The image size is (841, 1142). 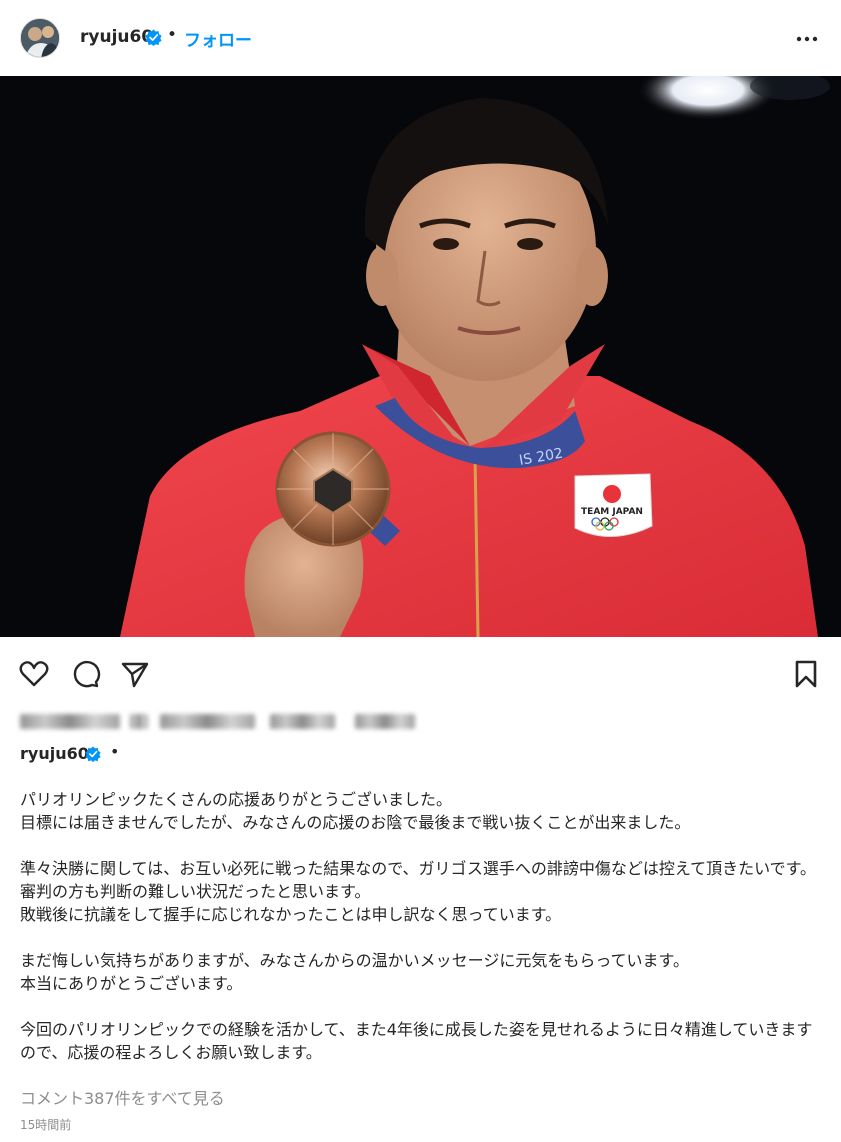 I want to click on post-timestamp: 15時間前, so click(x=46, y=1125).